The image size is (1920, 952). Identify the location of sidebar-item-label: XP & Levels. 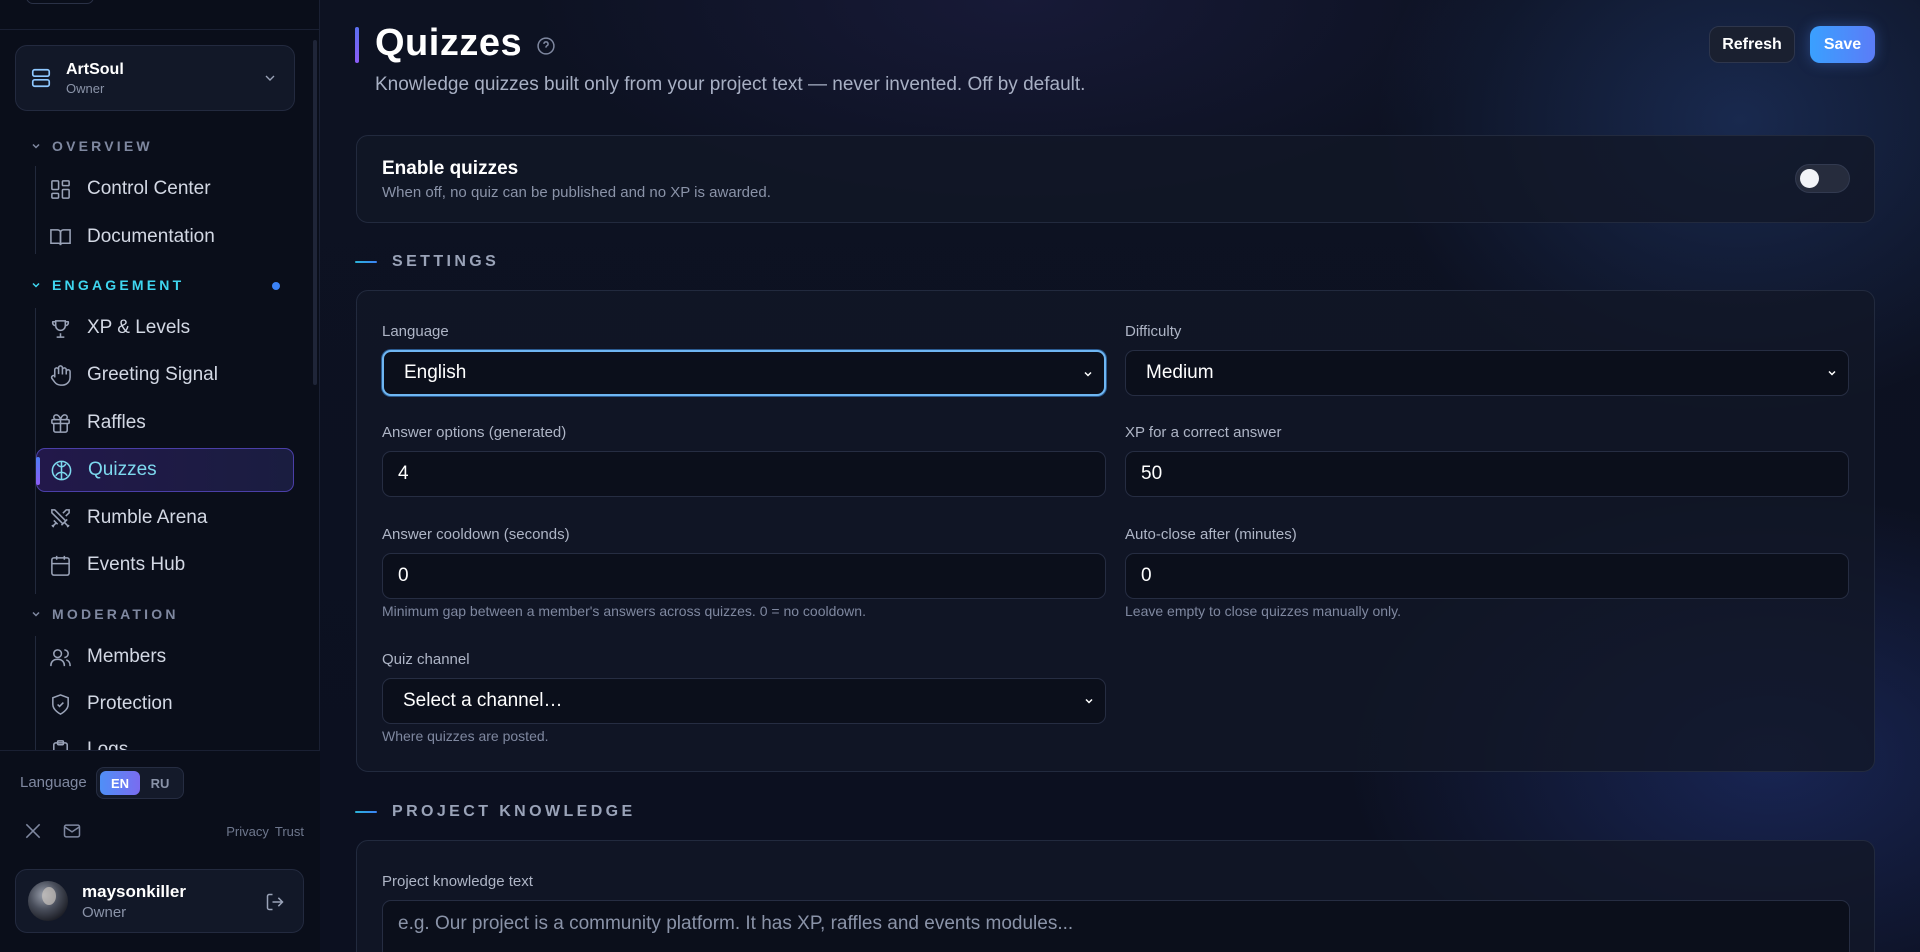
(139, 327).